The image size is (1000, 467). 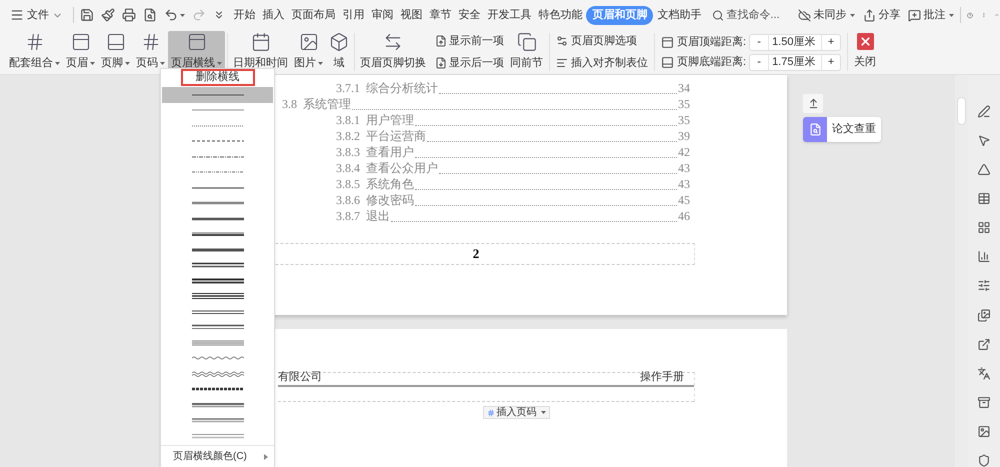 I want to click on header-text: 操作手册, so click(x=662, y=377).